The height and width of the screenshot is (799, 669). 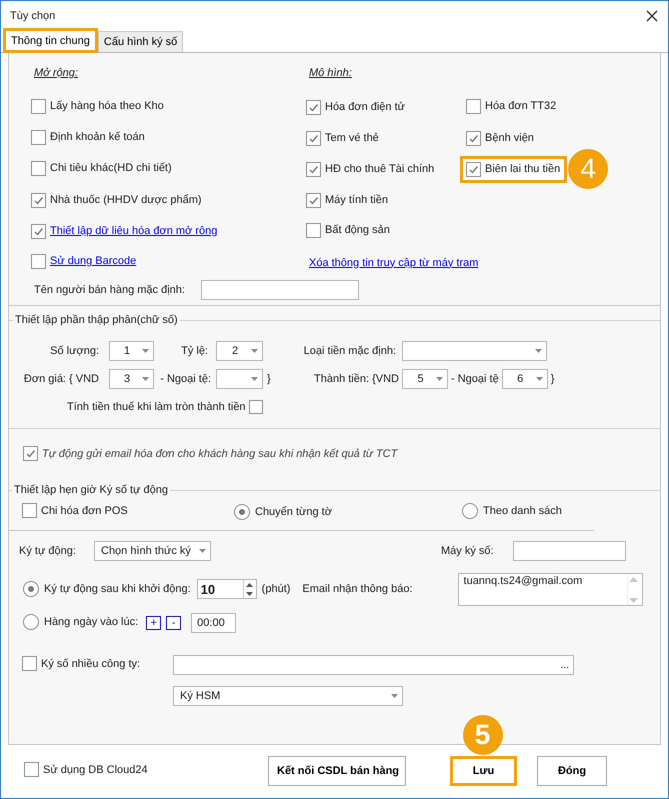 What do you see at coordinates (111, 168) in the screenshot?
I see `checkbox-label: Chi tiêu khác(HD chi tiết)` at bounding box center [111, 168].